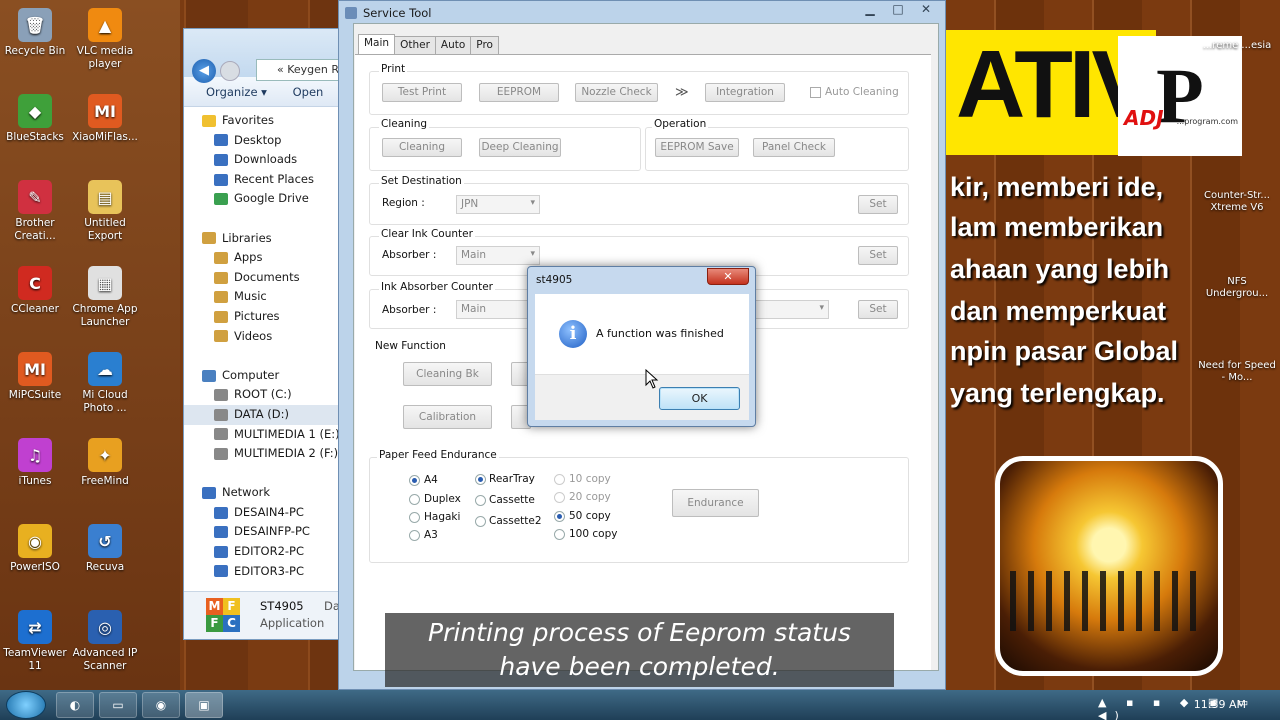 The image size is (1280, 720). What do you see at coordinates (480, 479) in the screenshot?
I see `radio-reartray` at bounding box center [480, 479].